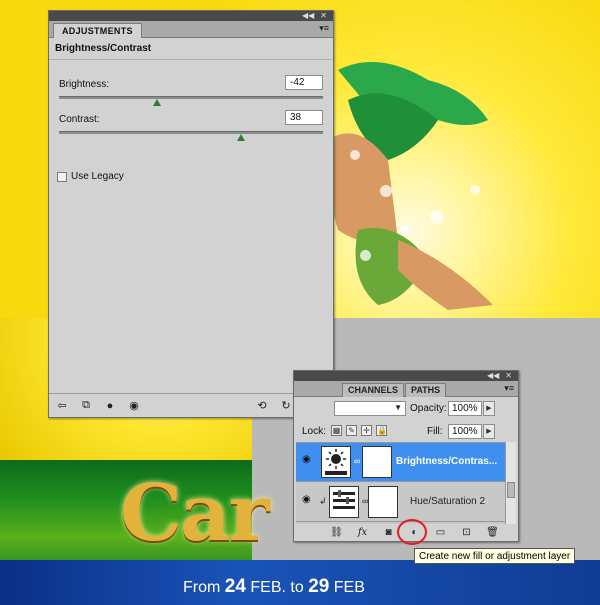  I want to click on layer-row: ◉ ↲ ∞ Hue/Saturation 2, so click(401, 502).